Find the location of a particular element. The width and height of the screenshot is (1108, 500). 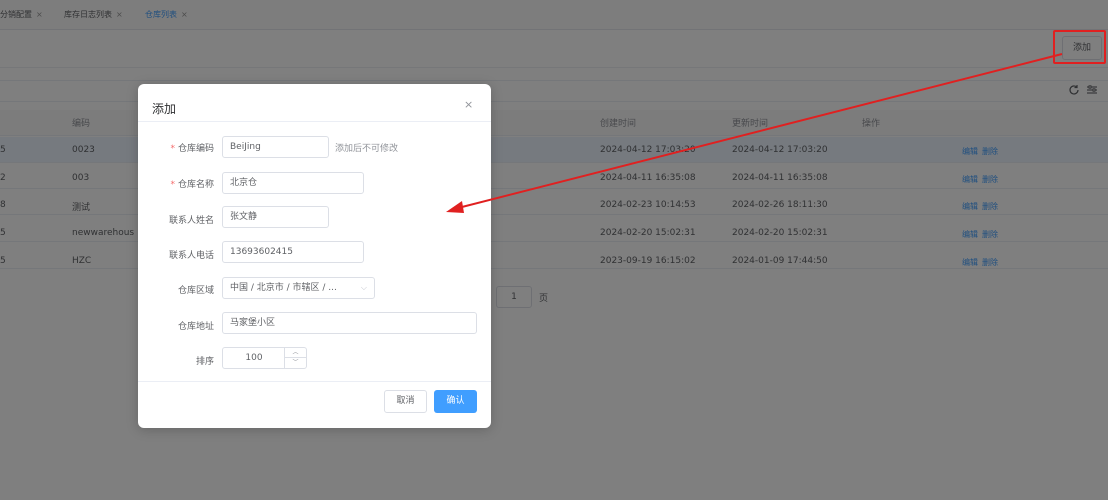

contact-name-input: 张文静 is located at coordinates (275, 217).